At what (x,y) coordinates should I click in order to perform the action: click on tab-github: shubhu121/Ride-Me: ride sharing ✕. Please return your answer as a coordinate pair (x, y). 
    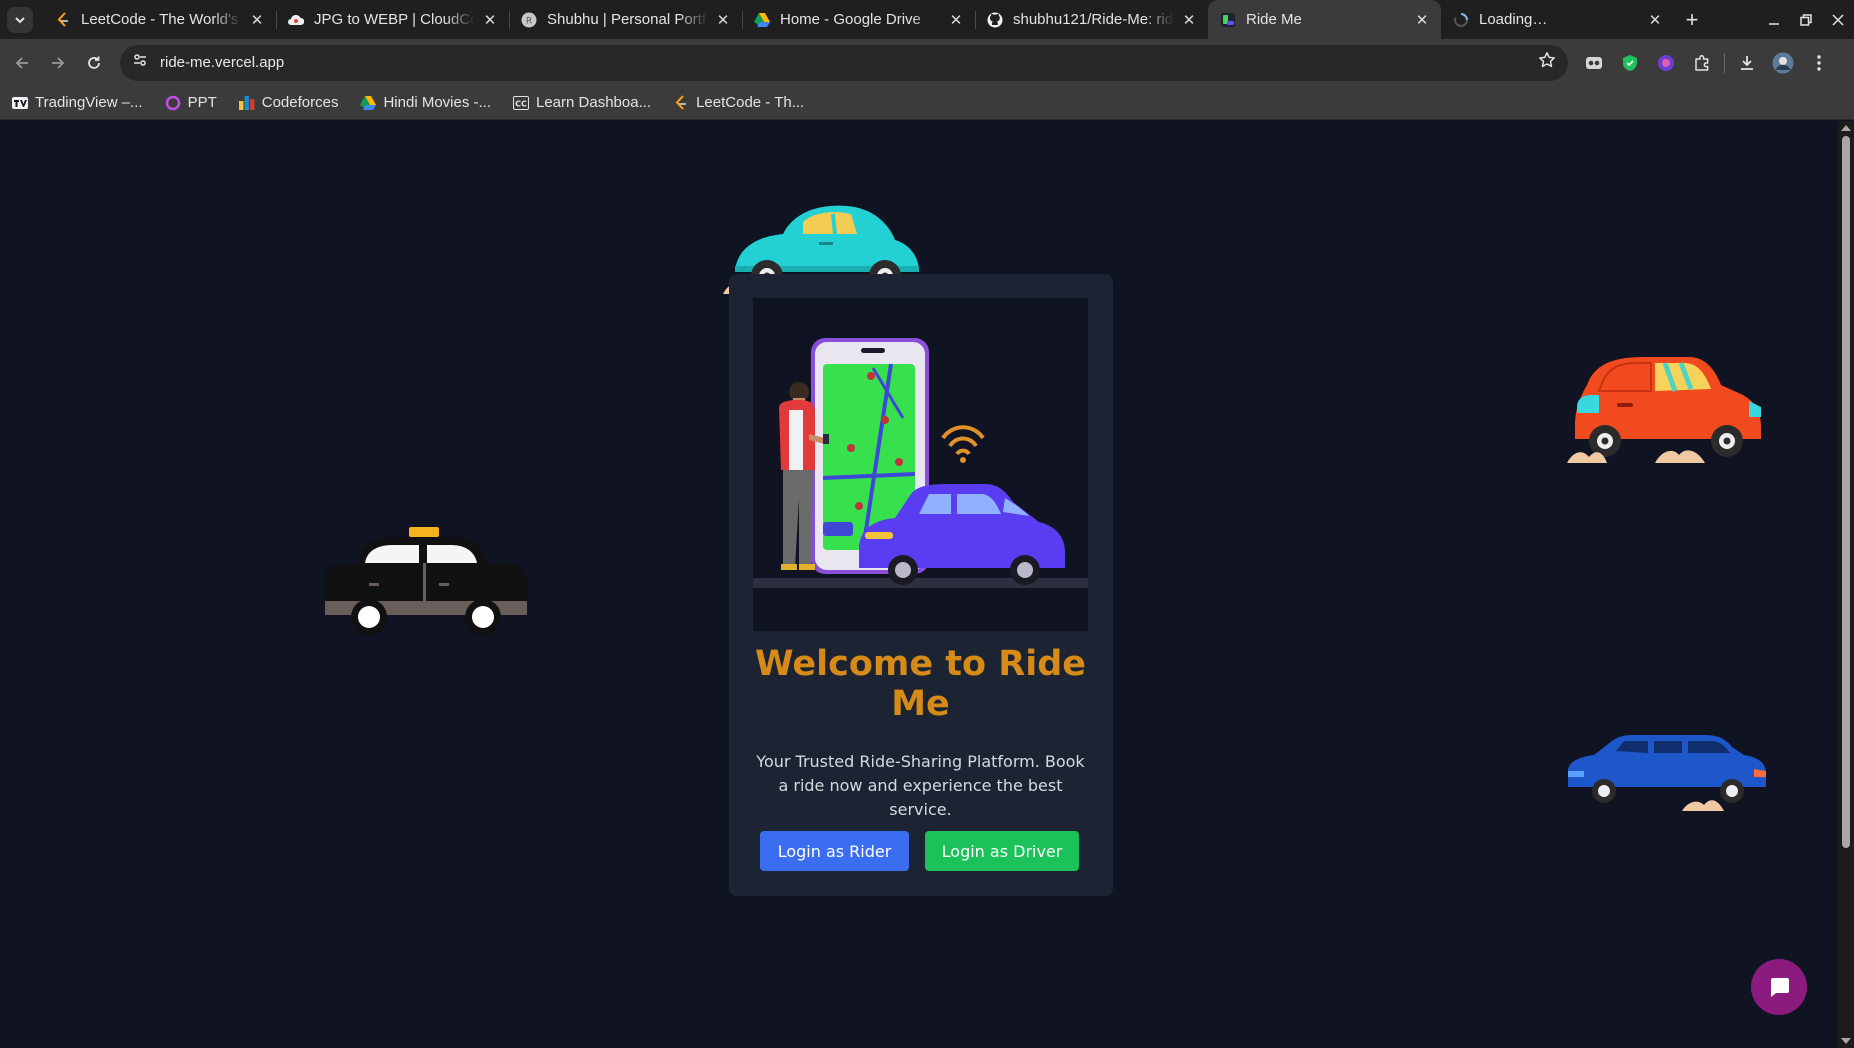
    Looking at the image, I should click on (1091, 19).